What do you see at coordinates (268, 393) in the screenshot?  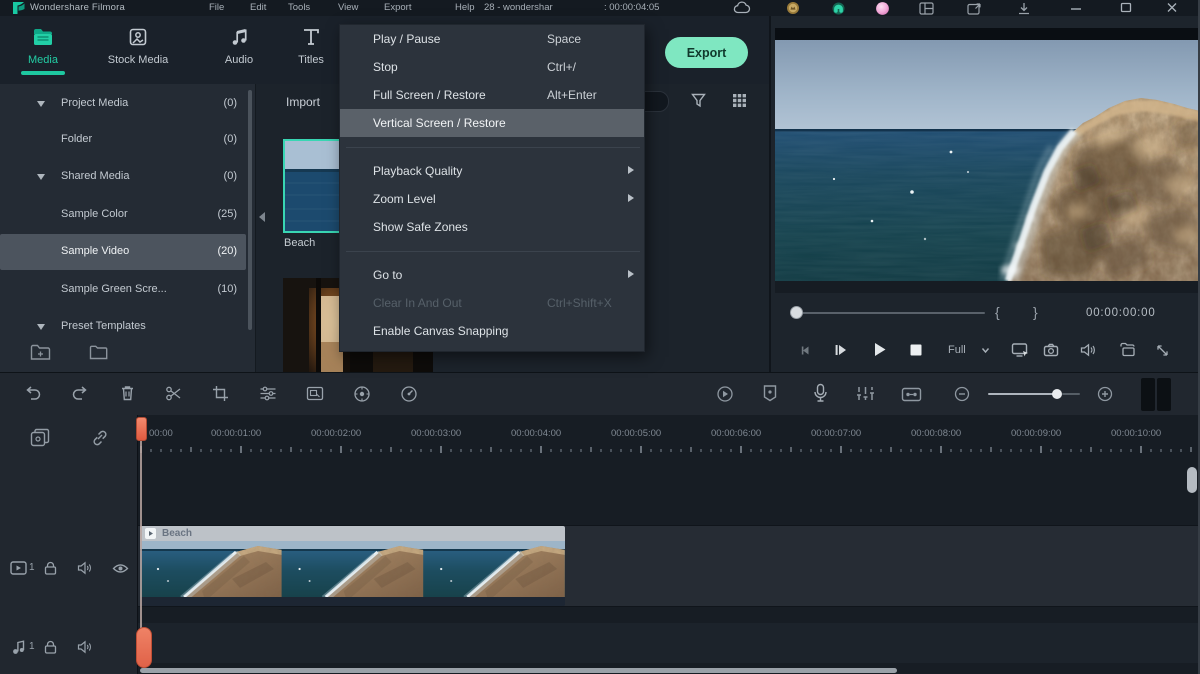 I see `adjust-properties-button` at bounding box center [268, 393].